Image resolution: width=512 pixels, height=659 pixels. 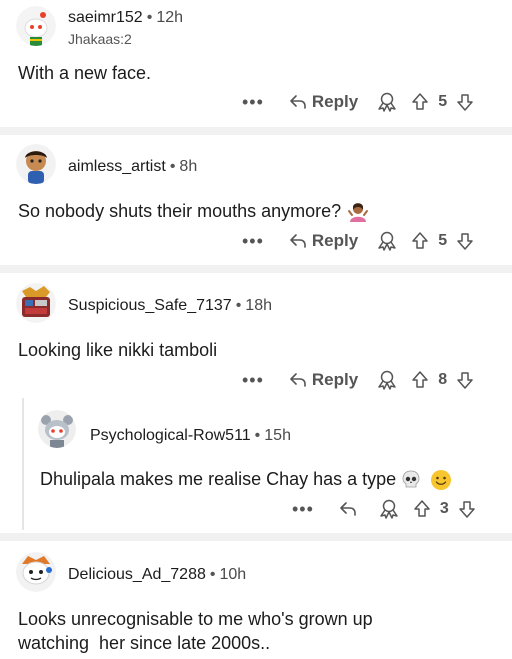 What do you see at coordinates (233, 574) in the screenshot?
I see `timestamp: 10h` at bounding box center [233, 574].